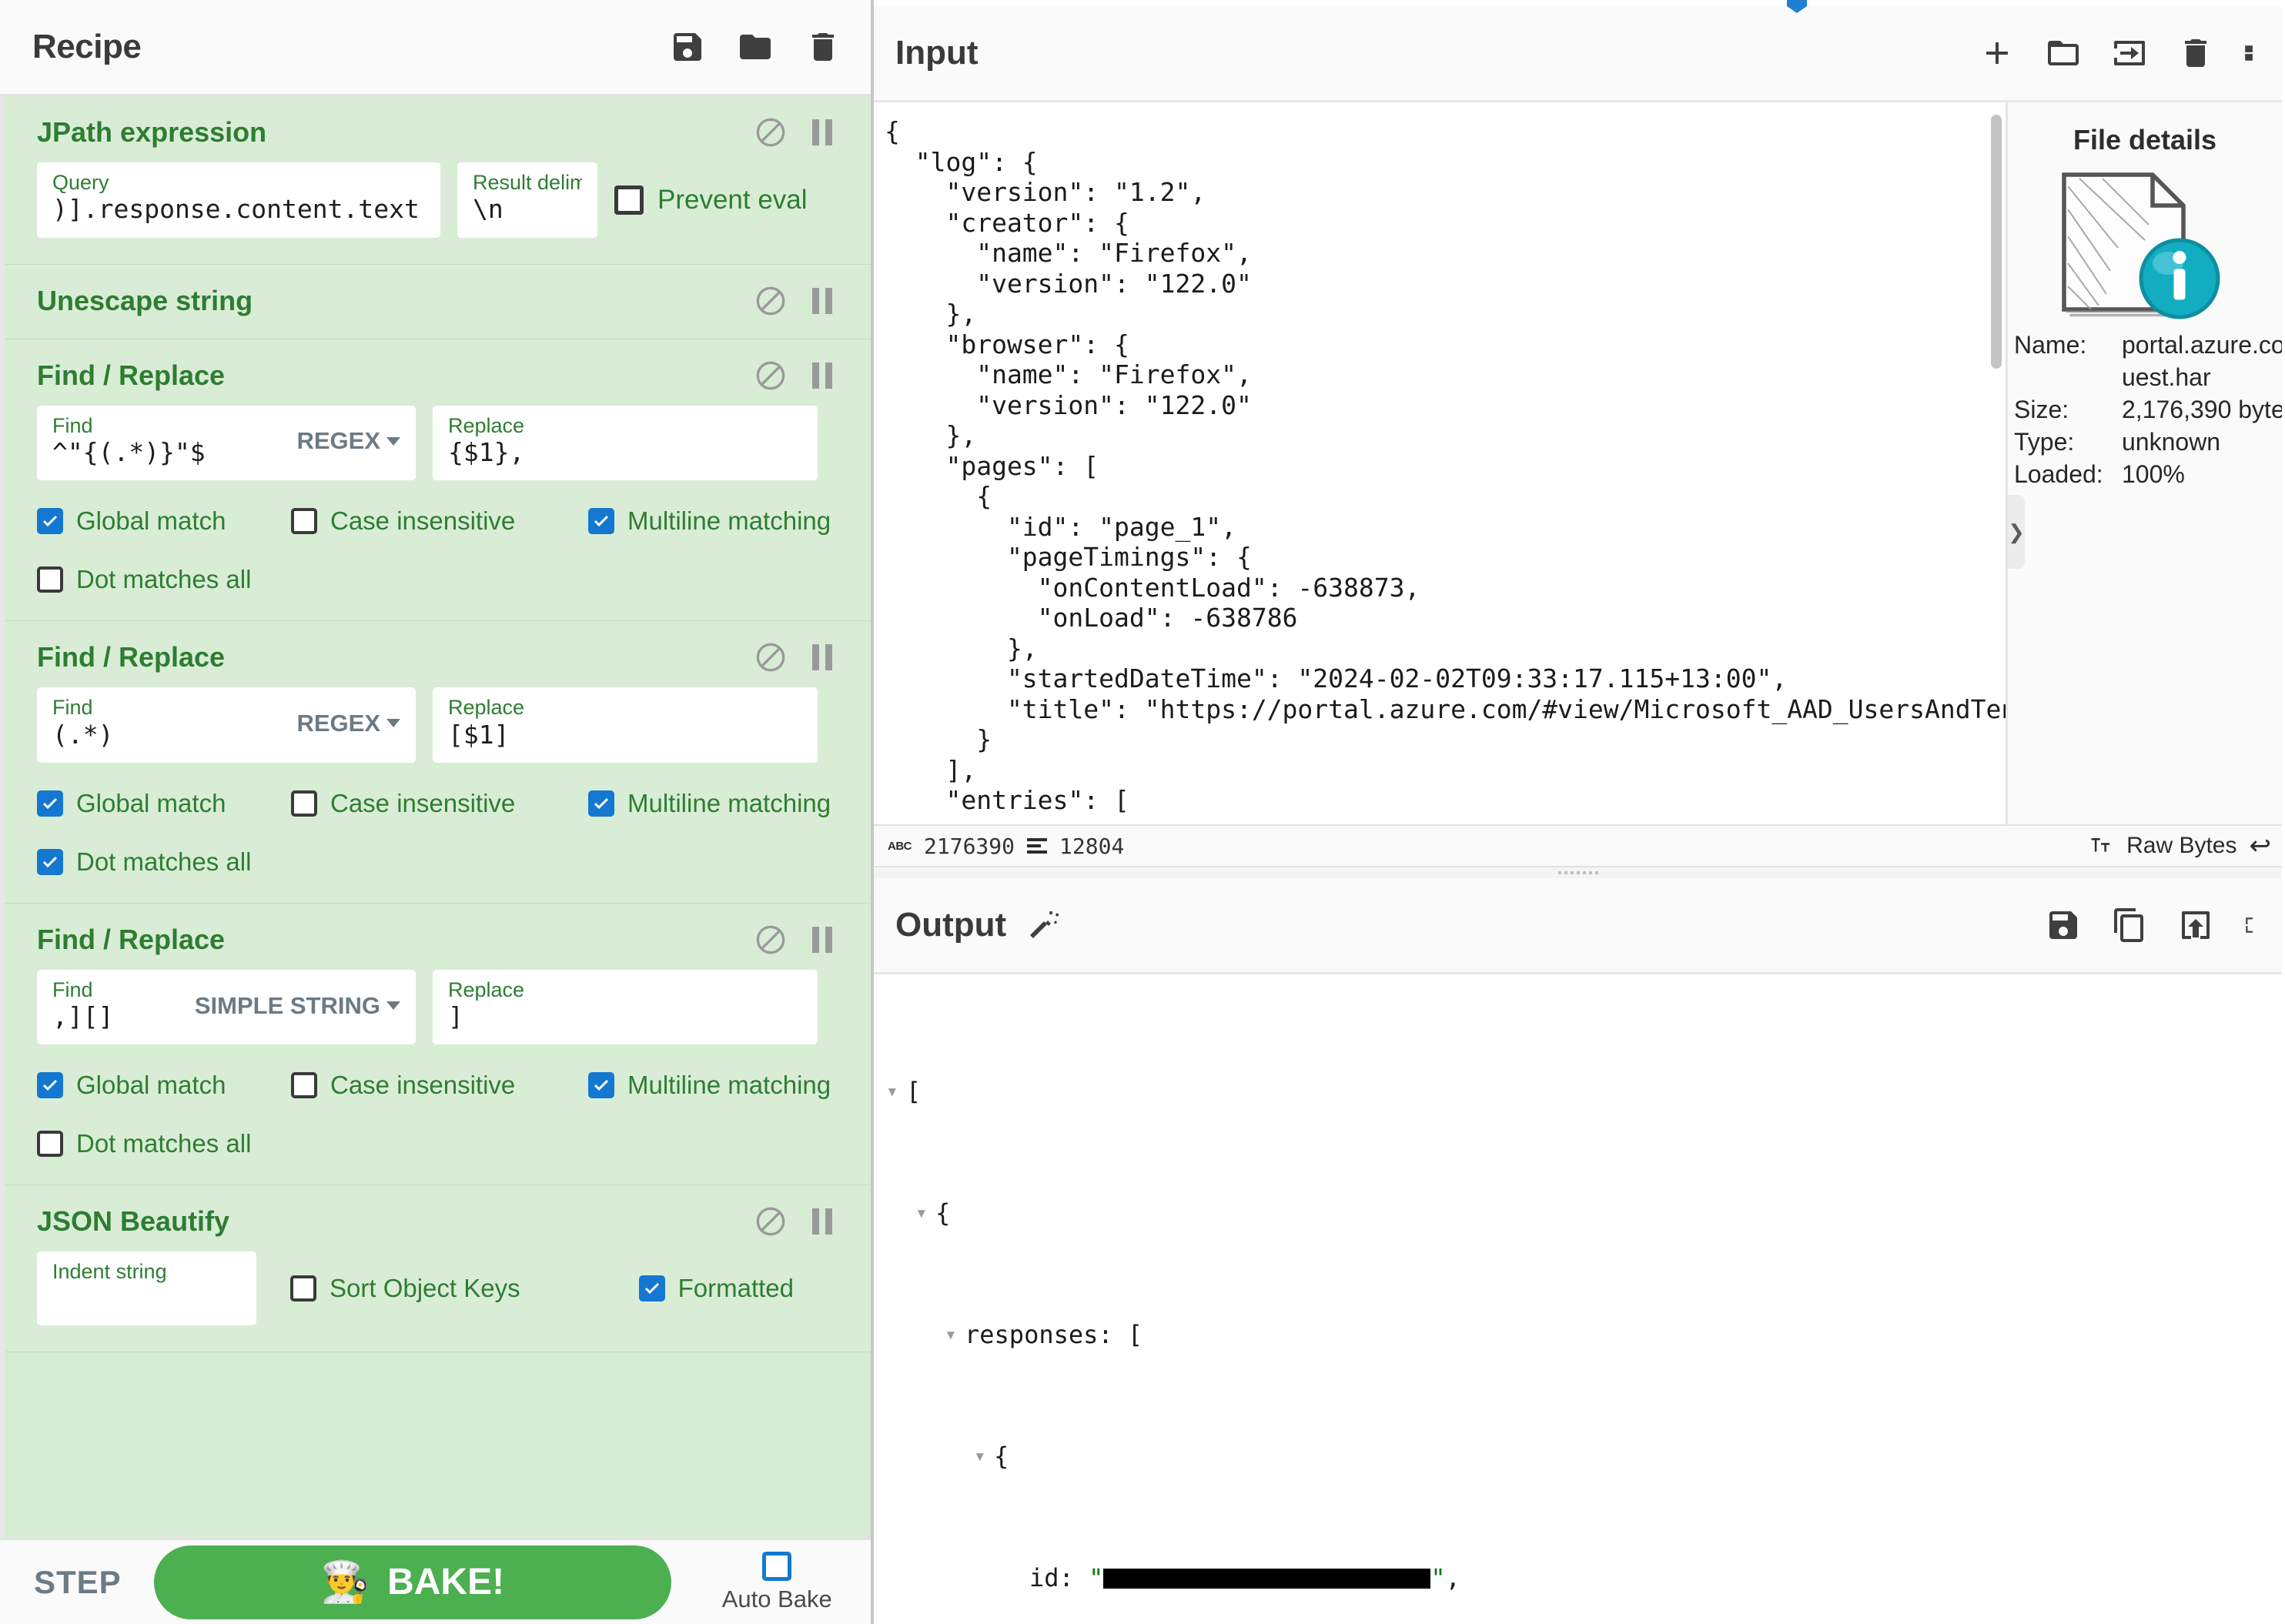  I want to click on add-tab-icon, so click(1998, 53).